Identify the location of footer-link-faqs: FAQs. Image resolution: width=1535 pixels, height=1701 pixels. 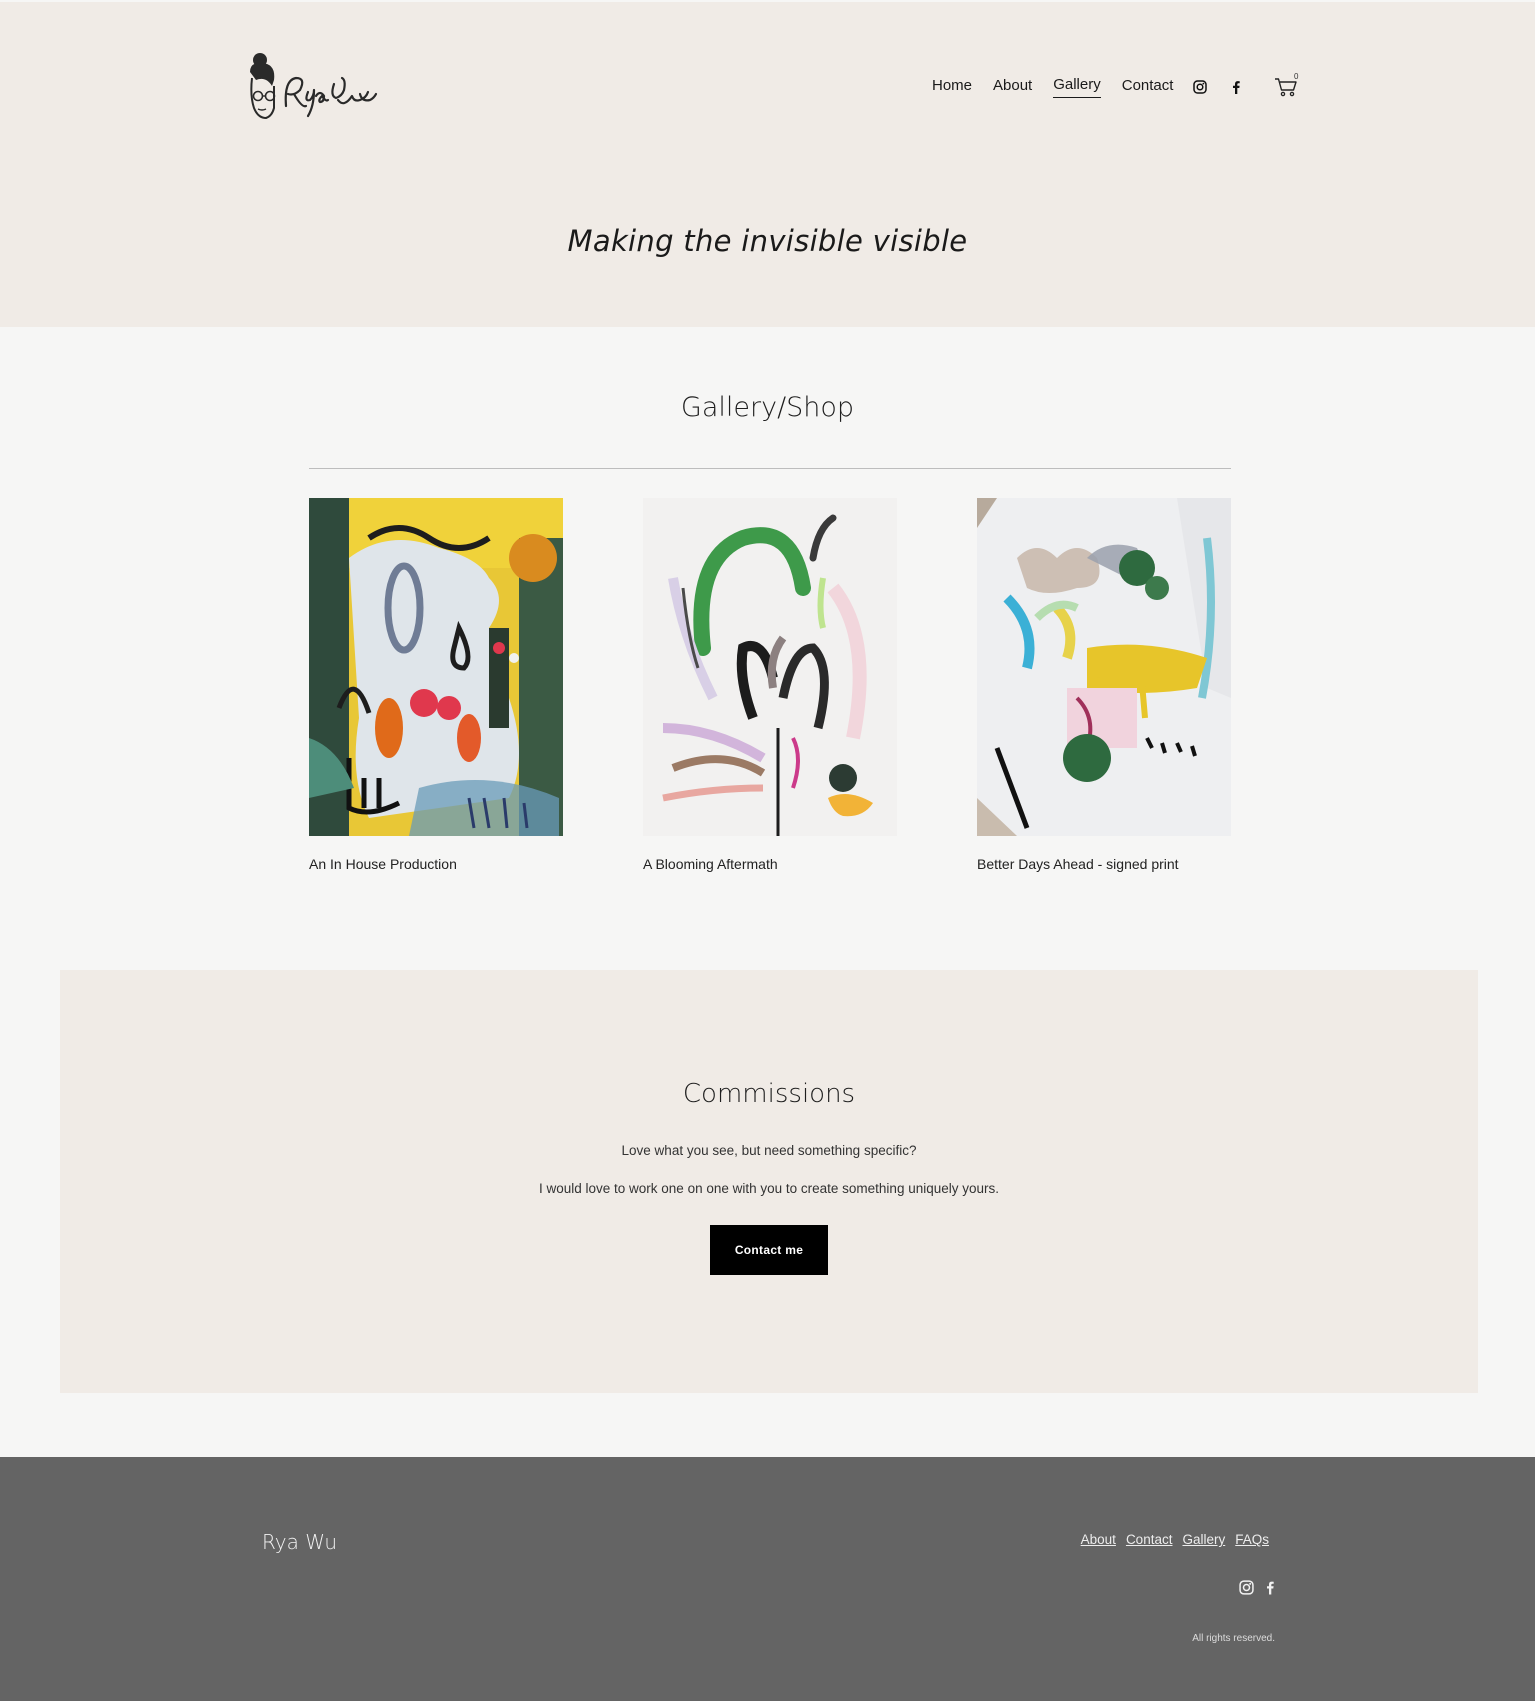
(1252, 1539).